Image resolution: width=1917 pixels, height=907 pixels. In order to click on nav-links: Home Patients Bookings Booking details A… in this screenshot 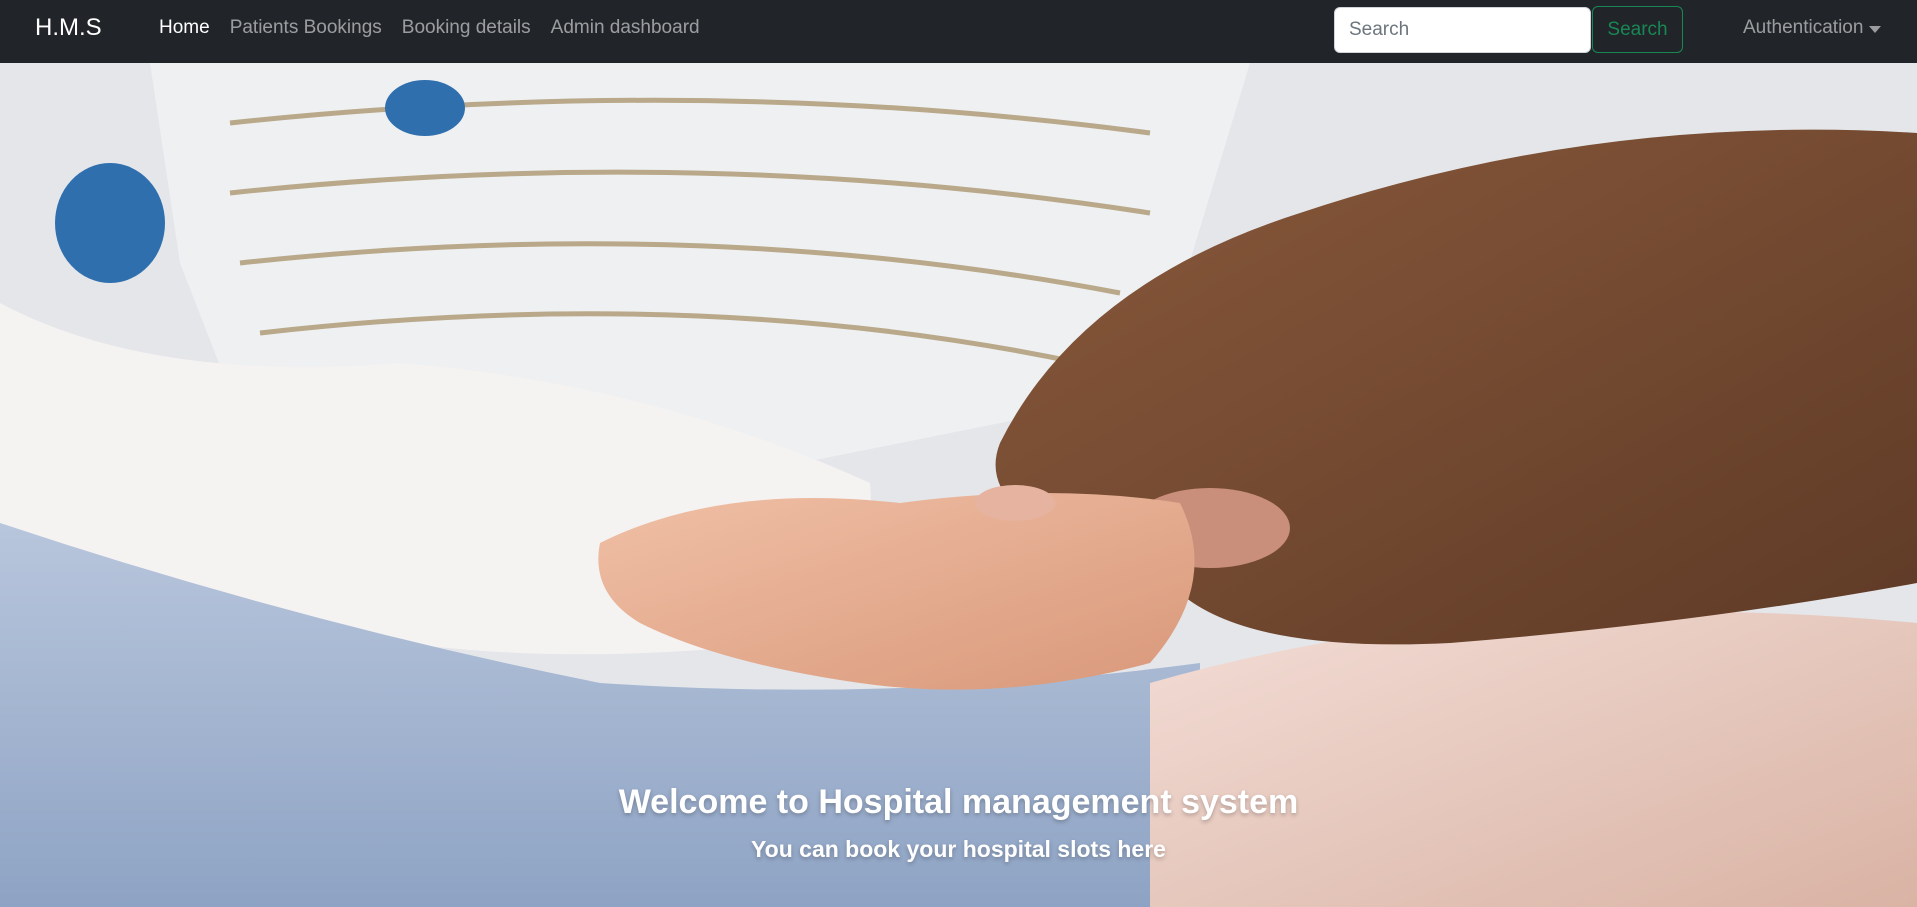, I will do `click(429, 28)`.